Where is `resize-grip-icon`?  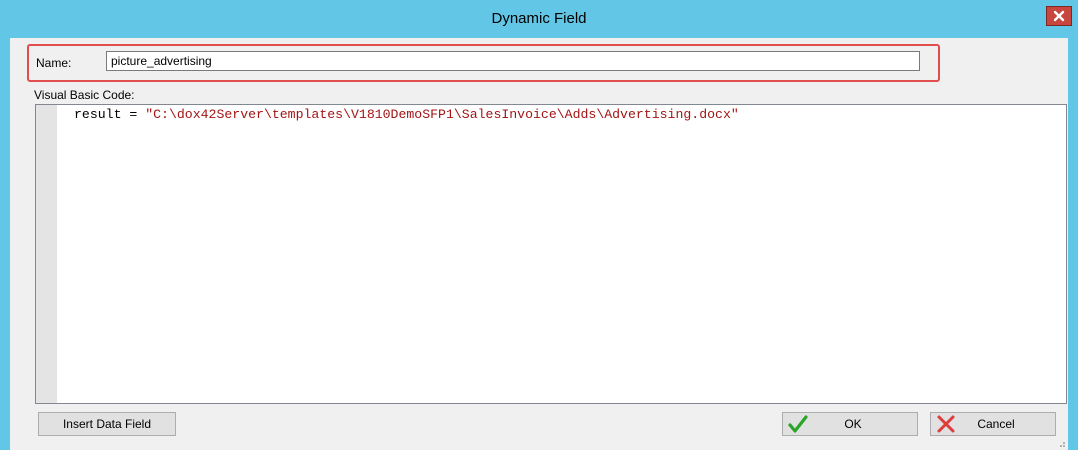
resize-grip-icon is located at coordinates (1061, 443).